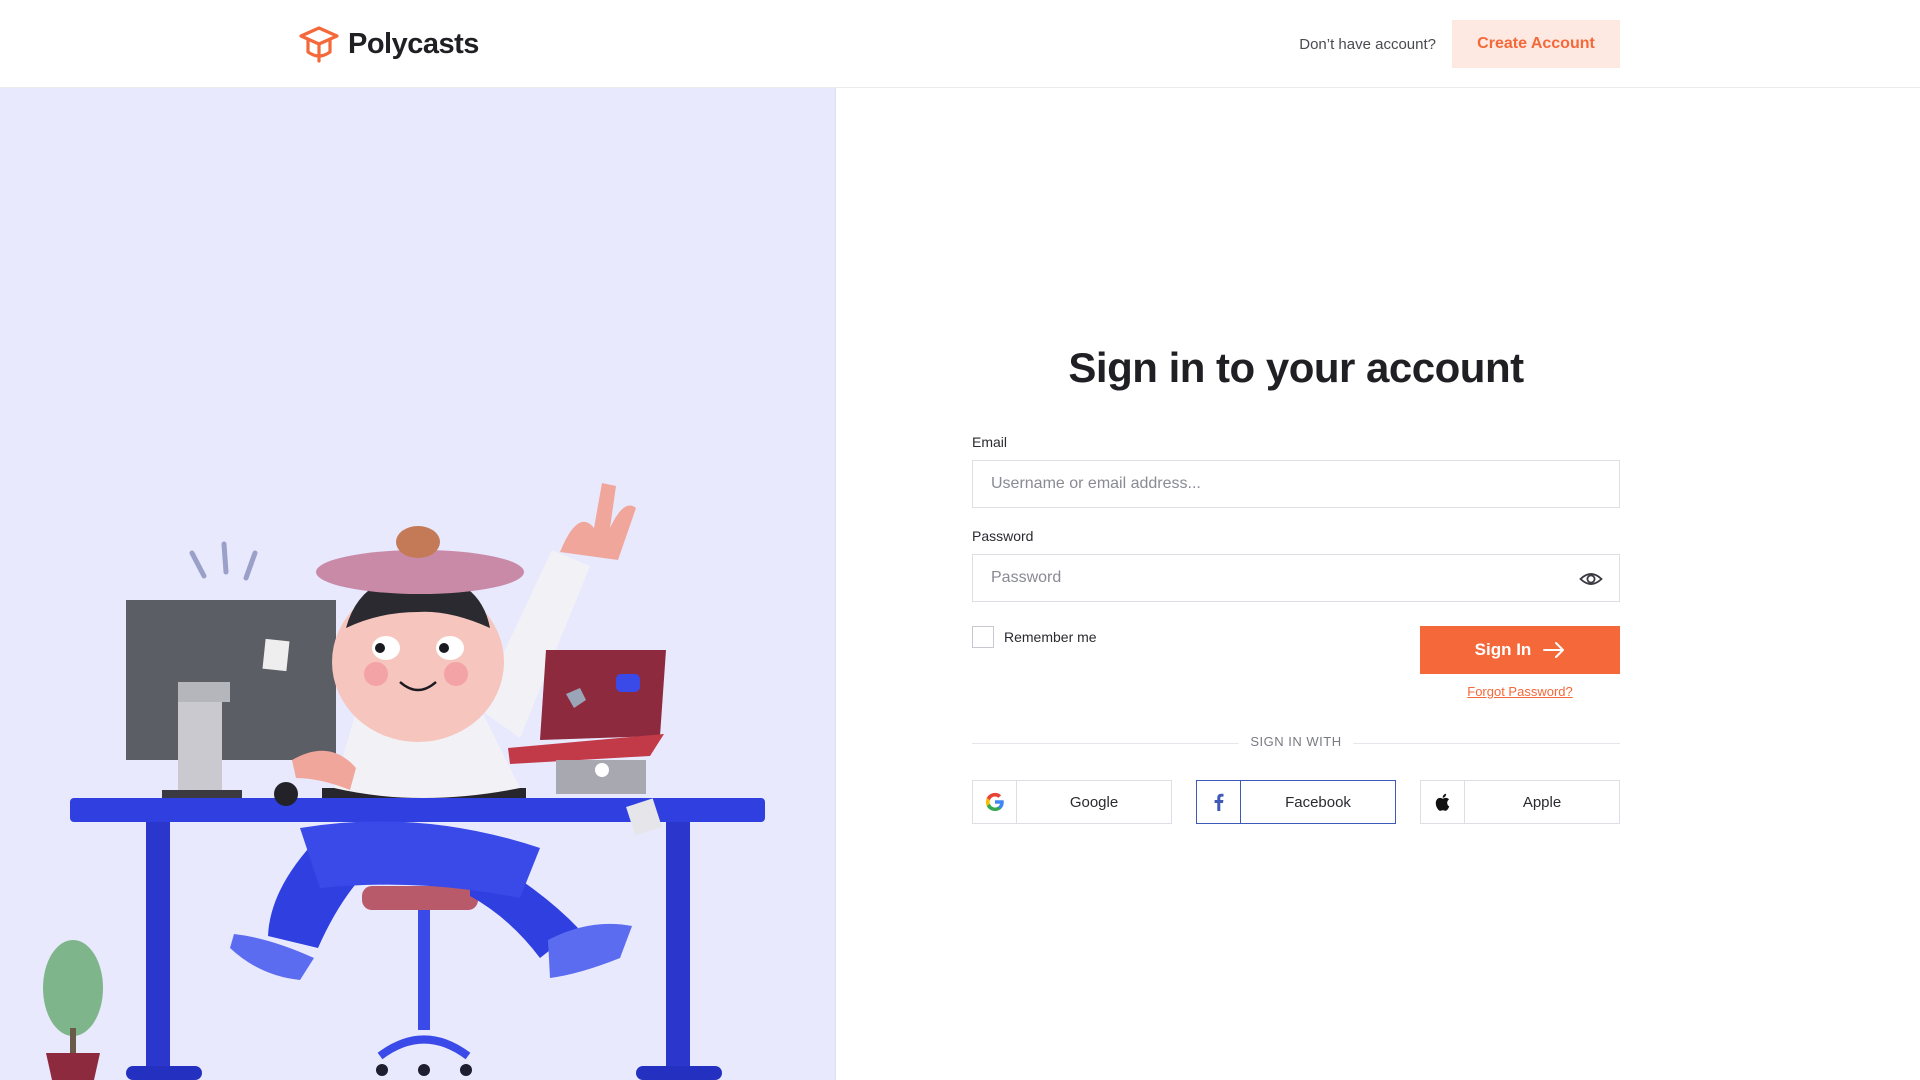 This screenshot has width=1920, height=1080. What do you see at coordinates (1367, 44) in the screenshot?
I see `no-account-text: Don’t have account?` at bounding box center [1367, 44].